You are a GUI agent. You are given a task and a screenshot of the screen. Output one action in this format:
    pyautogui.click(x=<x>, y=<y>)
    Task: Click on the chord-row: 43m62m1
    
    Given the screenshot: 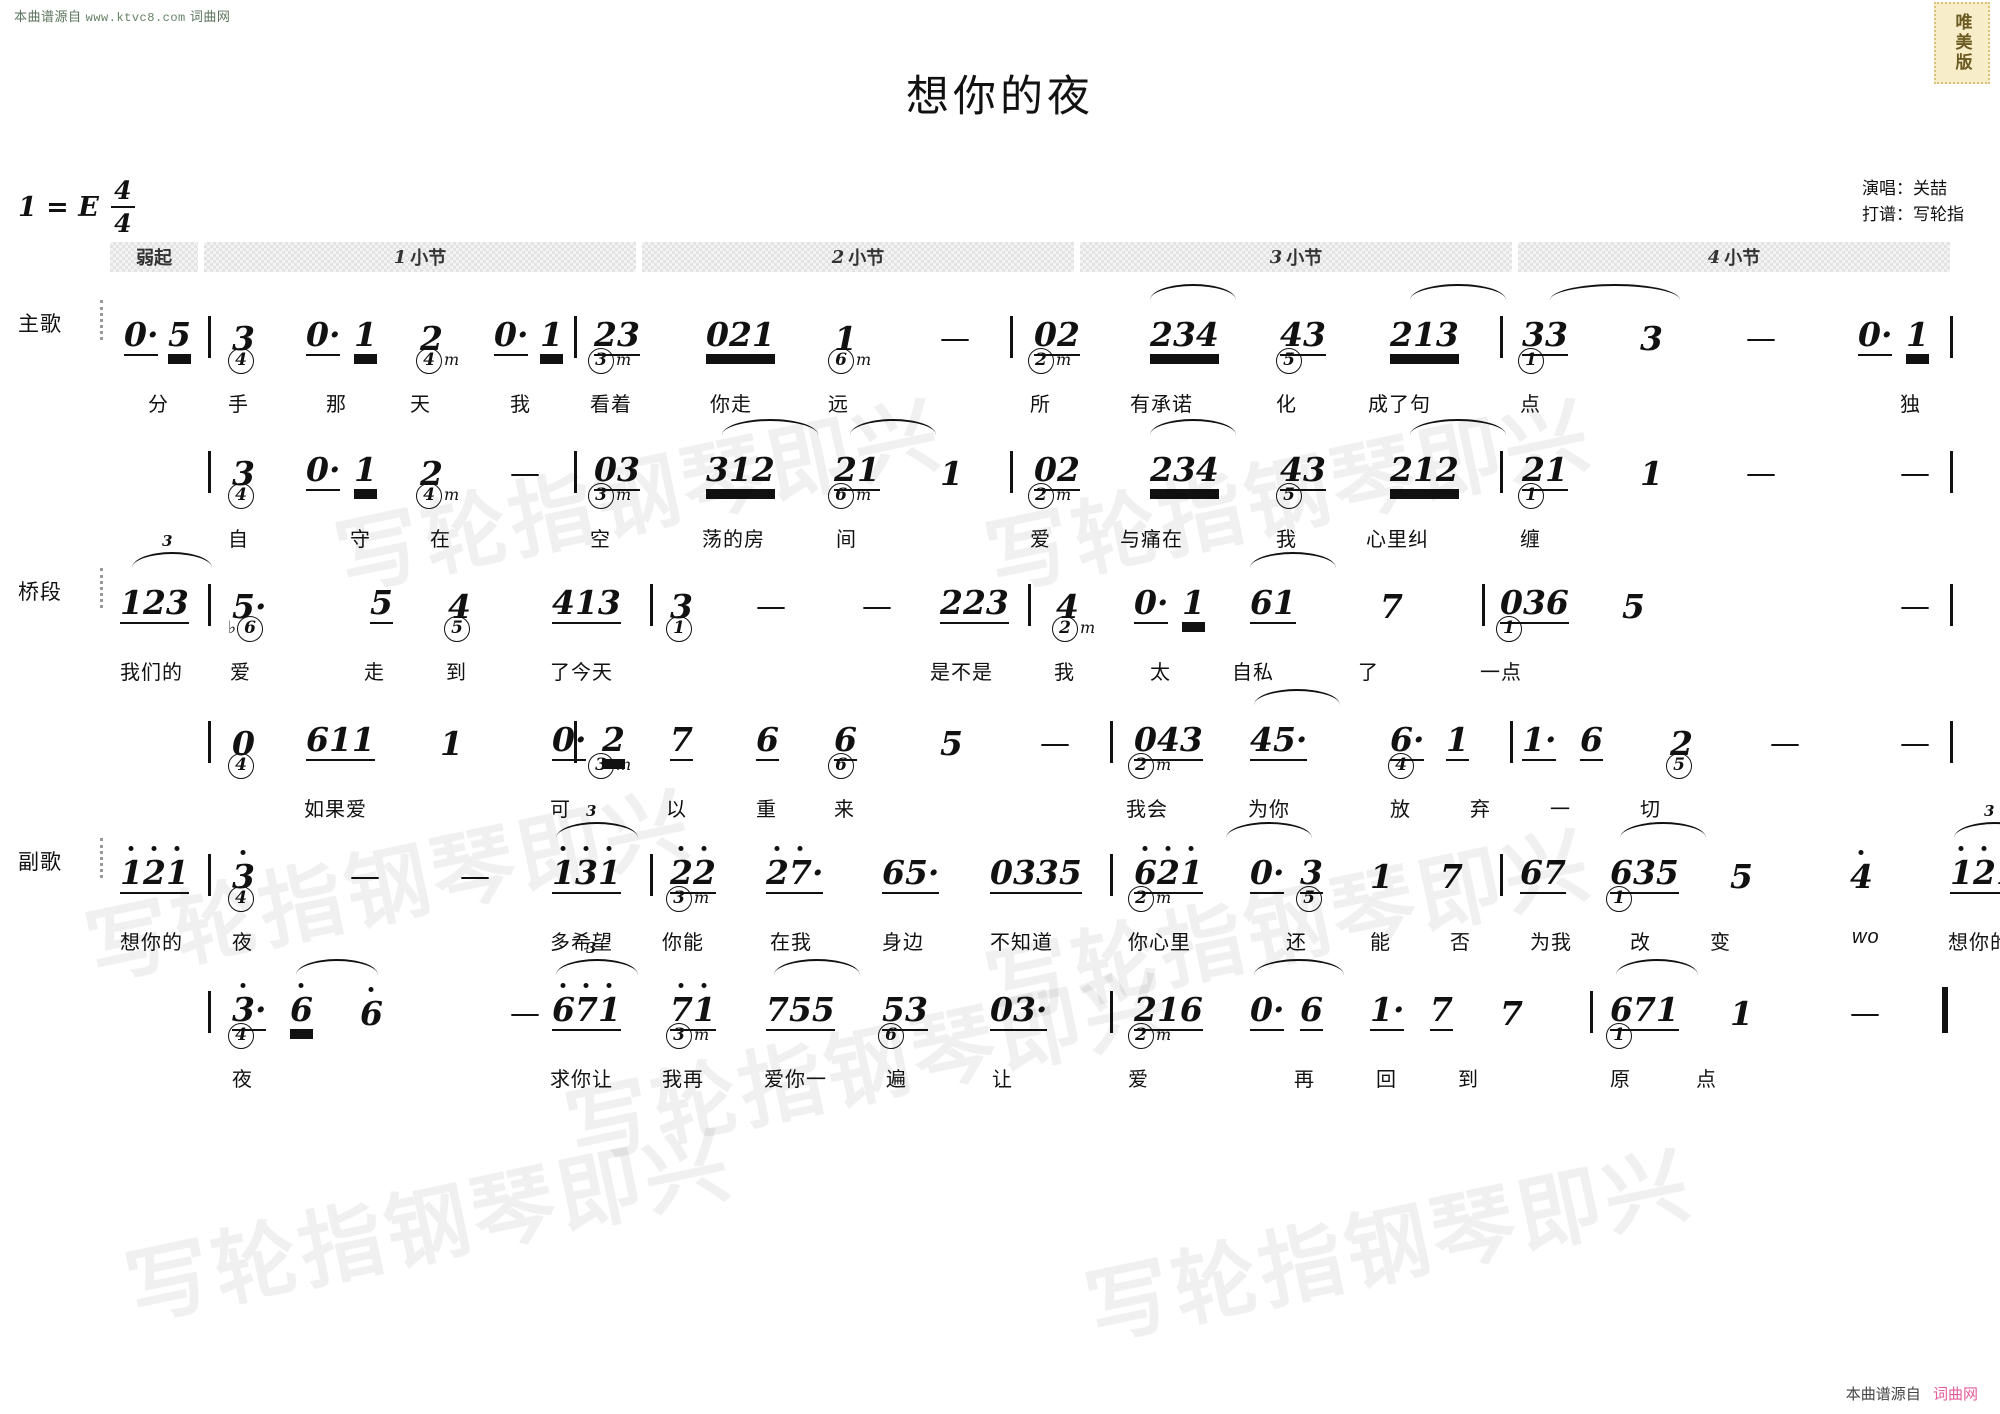 What is the action you would take?
    pyautogui.click(x=1032, y=1036)
    